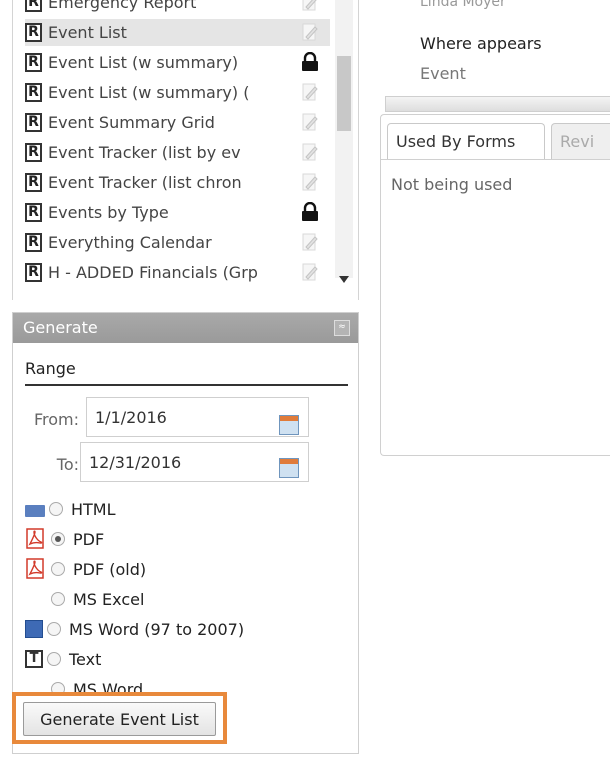 The width and height of the screenshot is (610, 757). What do you see at coordinates (185, 659) in the screenshot?
I see `format-option: T Text` at bounding box center [185, 659].